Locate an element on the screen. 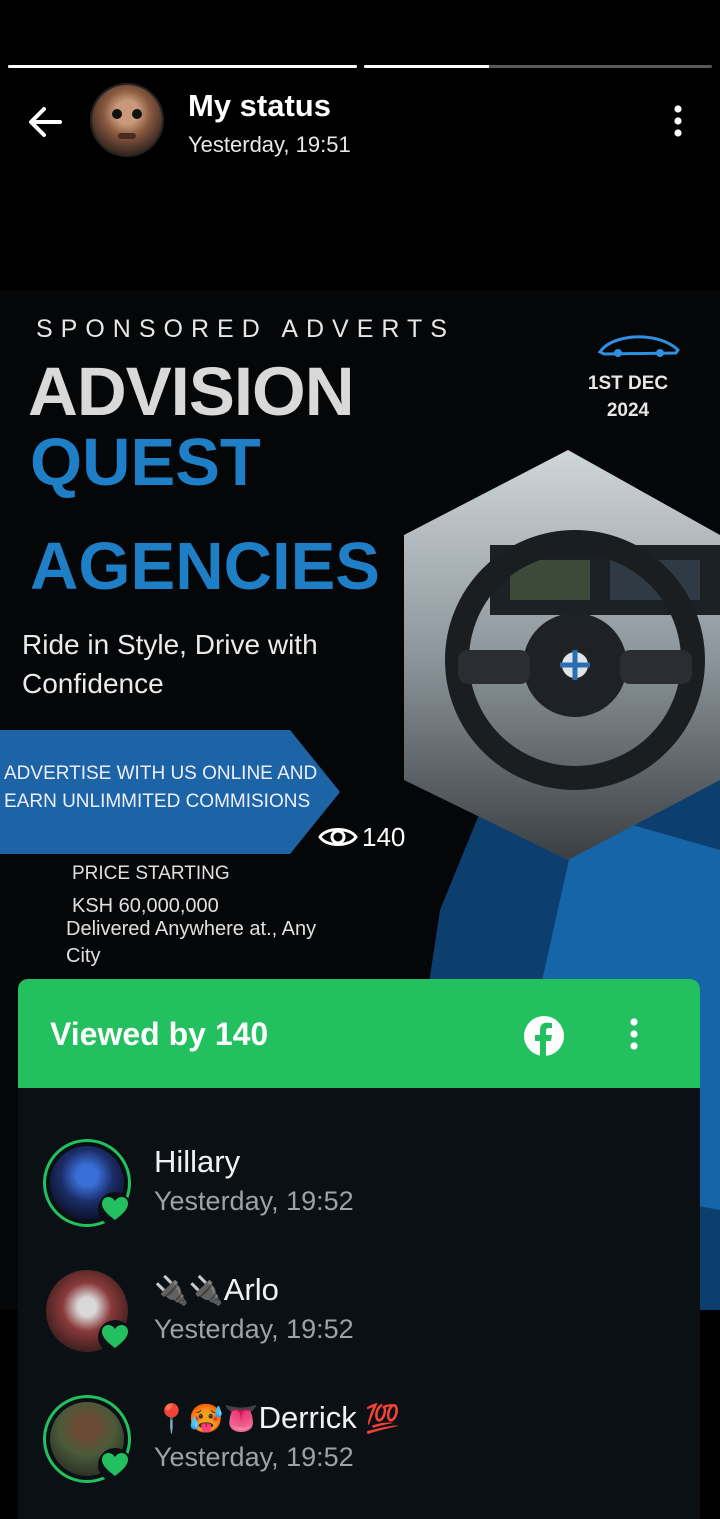 This screenshot has height=1519, width=720. share-facebook-button is located at coordinates (544, 1036).